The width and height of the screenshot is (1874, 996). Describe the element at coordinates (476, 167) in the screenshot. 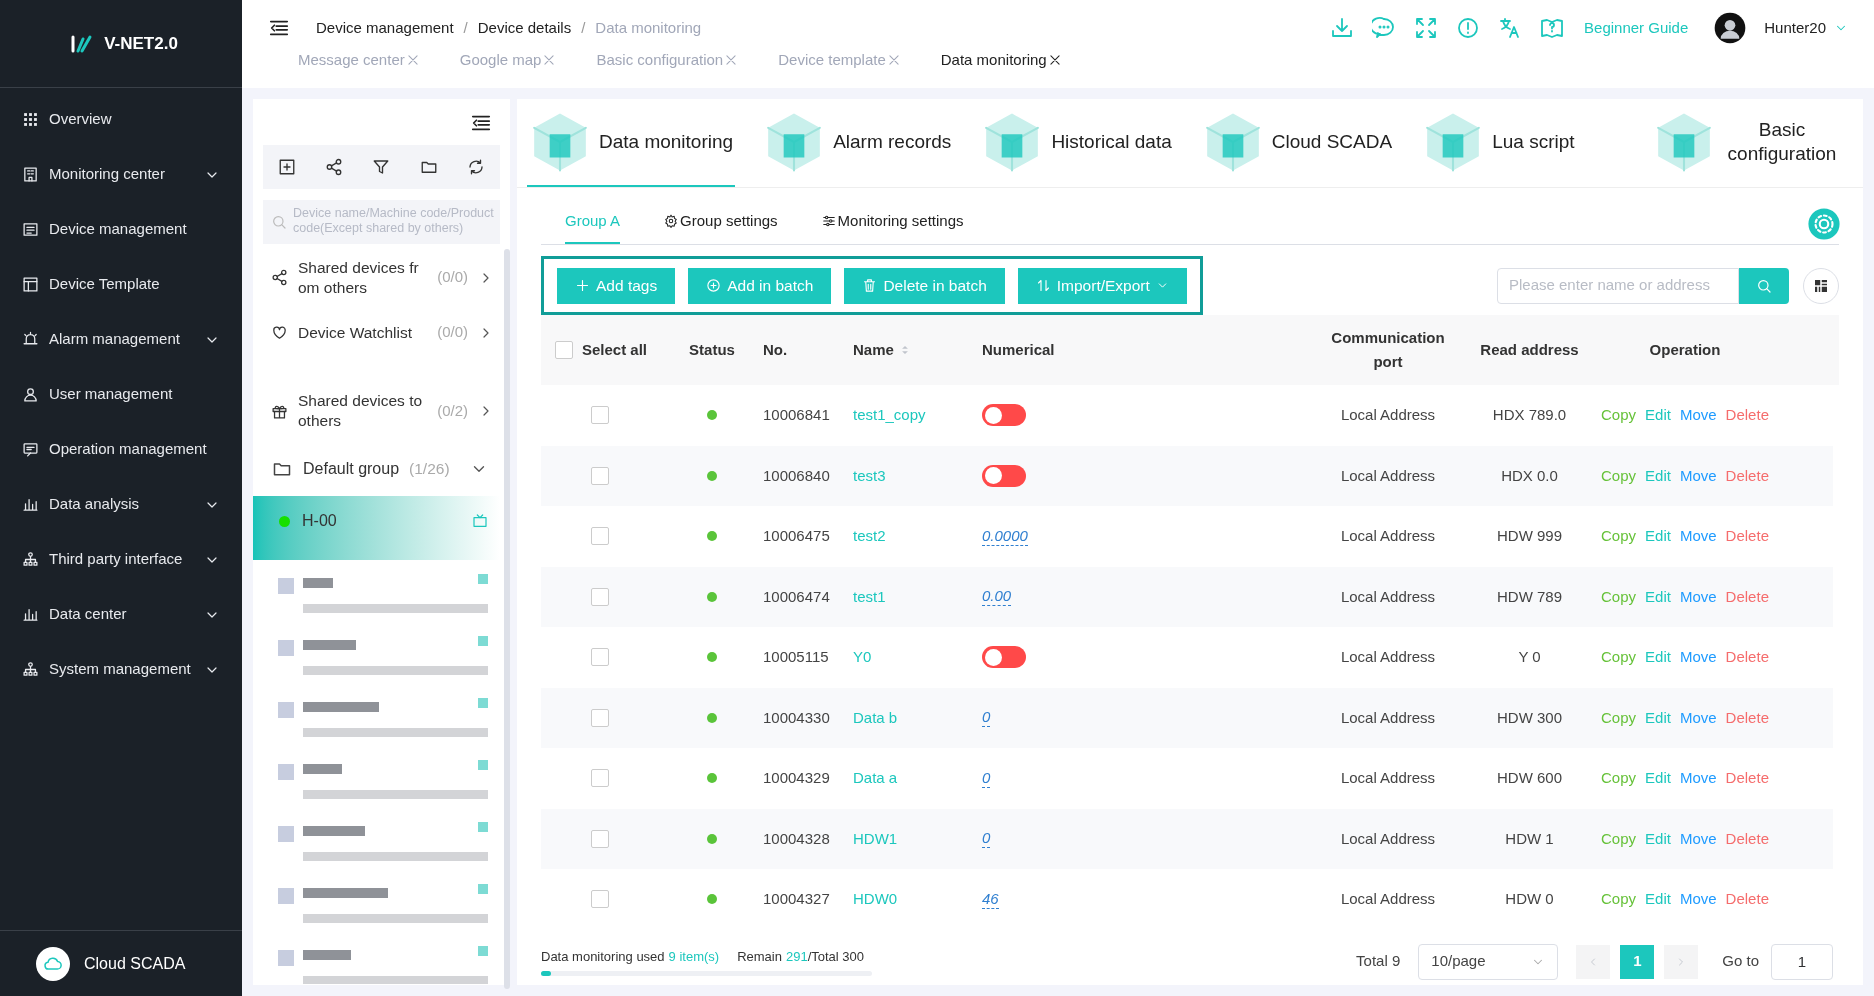

I see `refresh-icon` at that location.